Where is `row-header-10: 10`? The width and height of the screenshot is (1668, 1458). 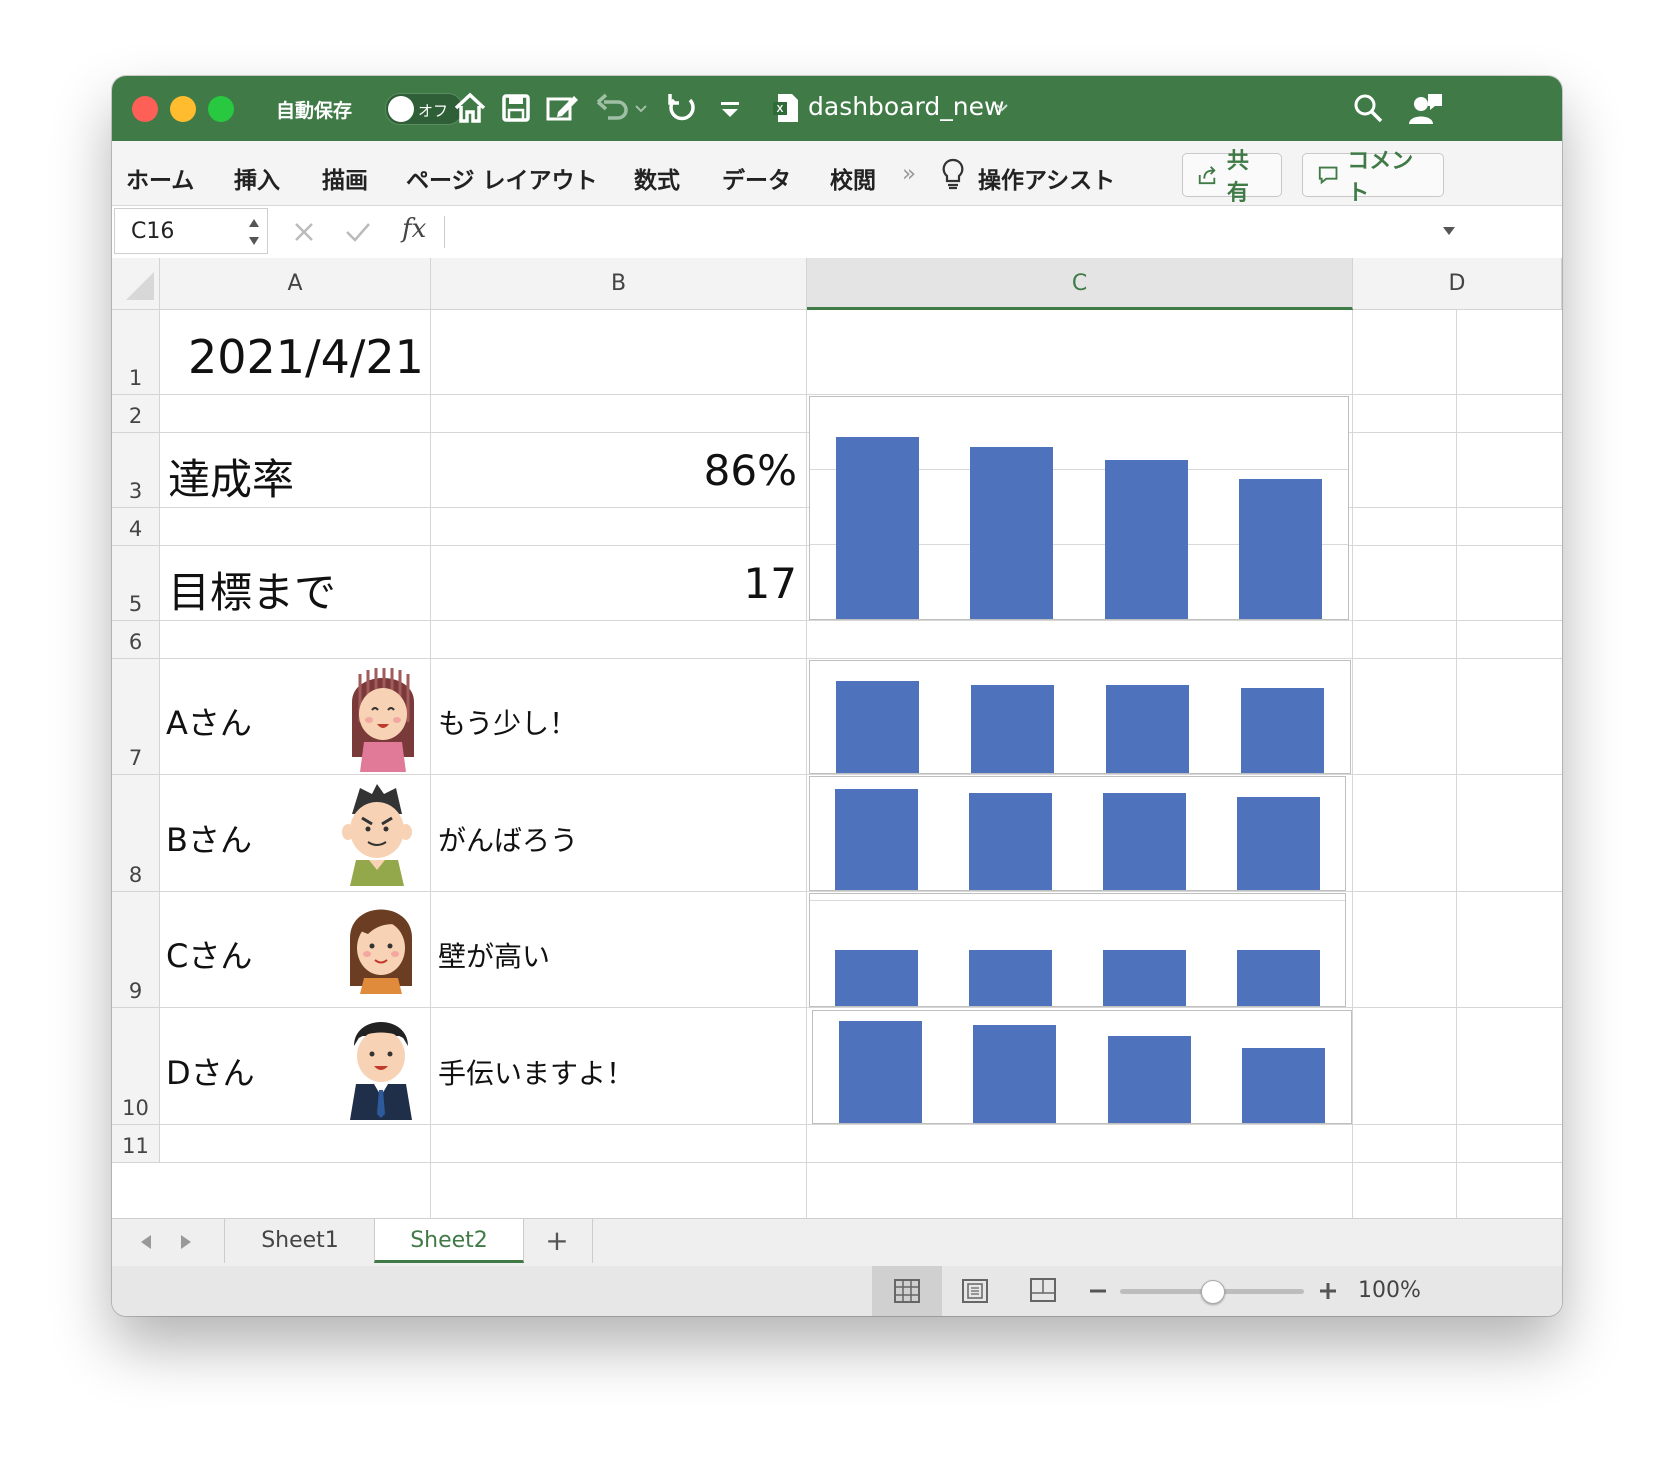
row-header-10: 10 is located at coordinates (136, 1066).